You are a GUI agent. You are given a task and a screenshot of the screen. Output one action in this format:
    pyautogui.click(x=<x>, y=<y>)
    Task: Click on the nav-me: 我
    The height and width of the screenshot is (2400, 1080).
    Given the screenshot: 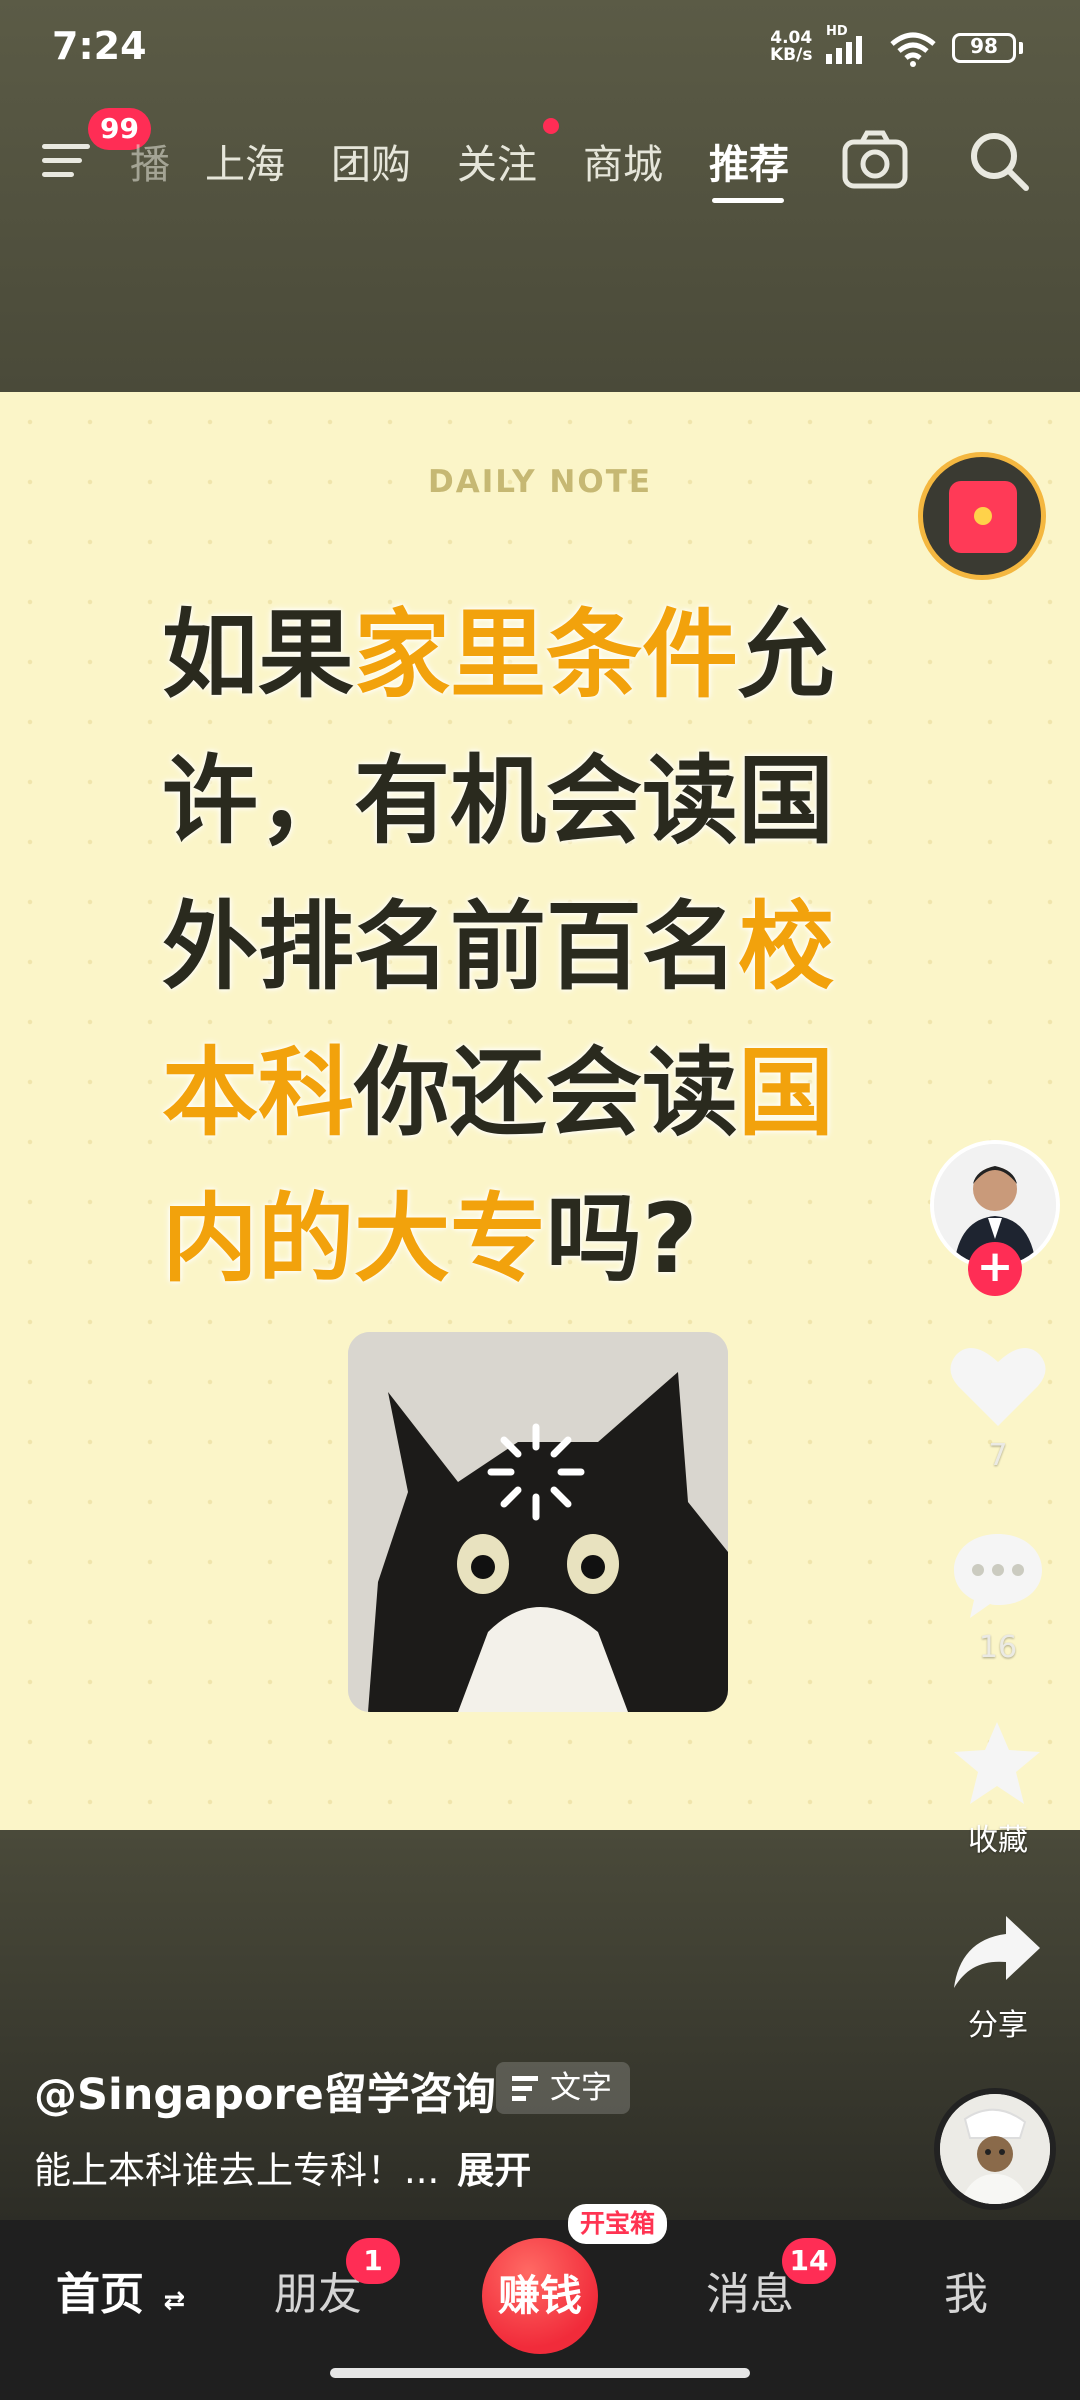 What is the action you would take?
    pyautogui.click(x=966, y=2290)
    